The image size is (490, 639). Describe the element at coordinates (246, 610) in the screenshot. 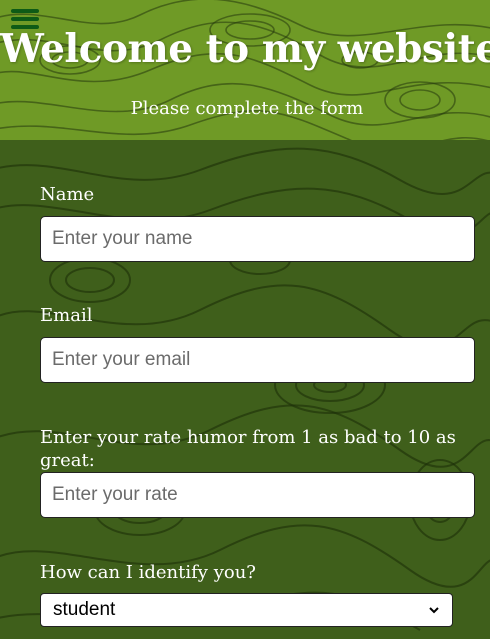

I see `identify-select: student` at that location.